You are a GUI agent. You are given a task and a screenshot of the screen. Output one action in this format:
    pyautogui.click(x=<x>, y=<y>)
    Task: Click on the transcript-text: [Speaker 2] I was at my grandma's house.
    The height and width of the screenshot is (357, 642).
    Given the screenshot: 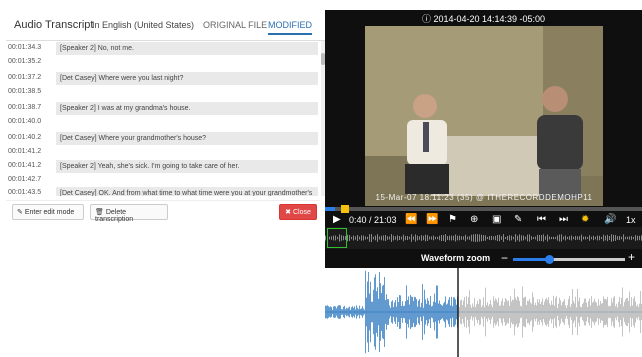 What is the action you would take?
    pyautogui.click(x=187, y=108)
    